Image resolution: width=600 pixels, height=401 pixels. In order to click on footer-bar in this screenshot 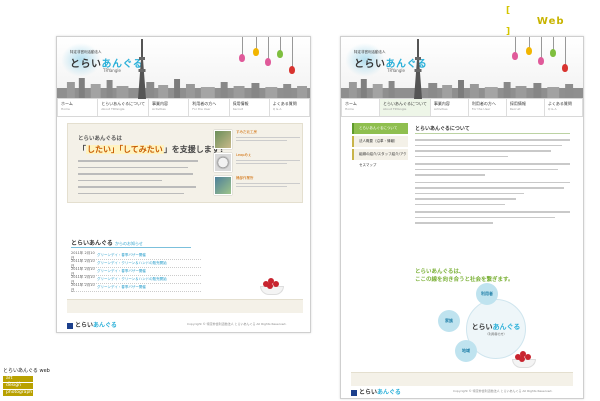, I will do `click(462, 379)`.